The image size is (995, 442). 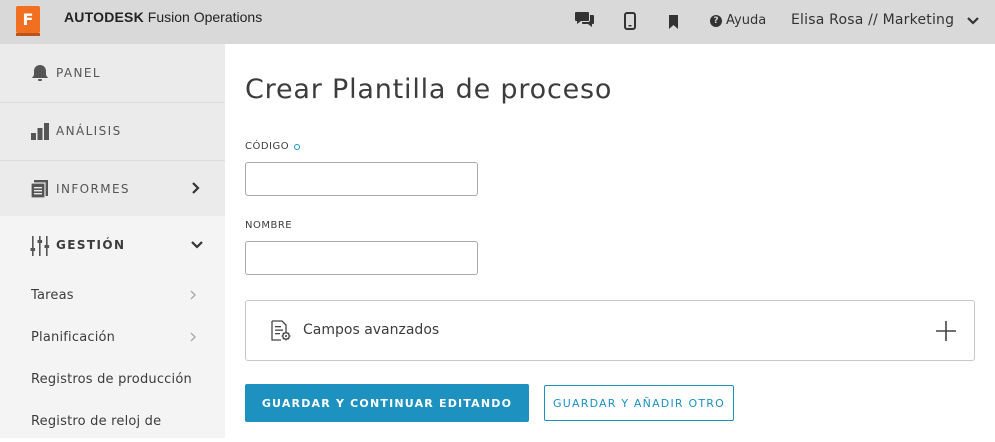 I want to click on mobile-icon, so click(x=630, y=23).